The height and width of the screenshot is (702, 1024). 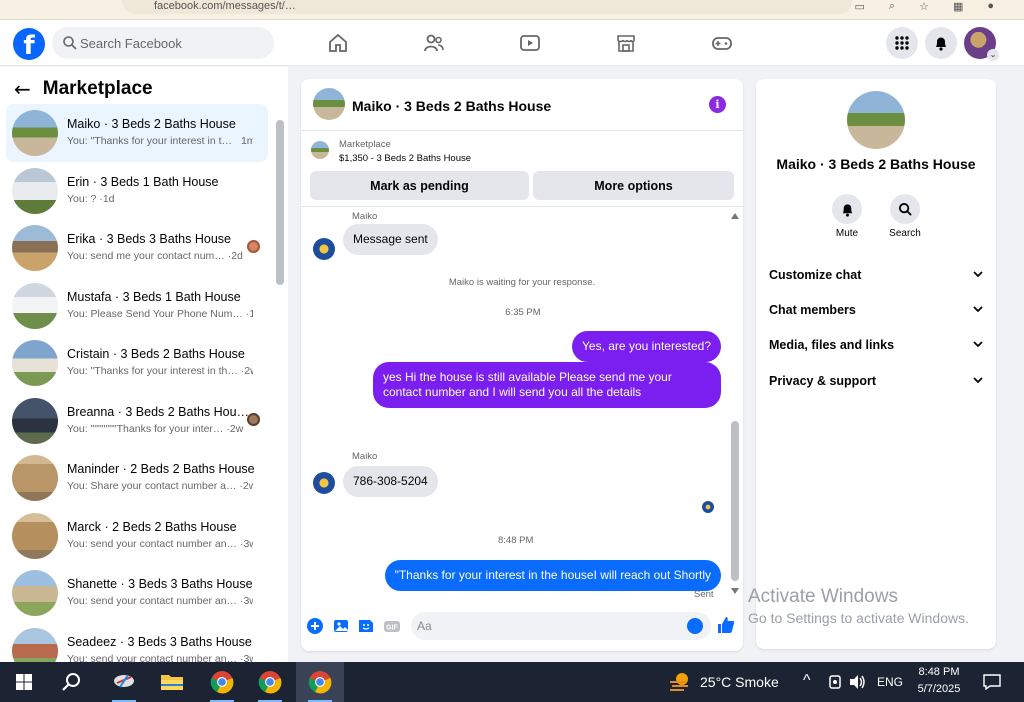 What do you see at coordinates (876, 311) in the screenshot?
I see `chat-members-section: Chat members` at bounding box center [876, 311].